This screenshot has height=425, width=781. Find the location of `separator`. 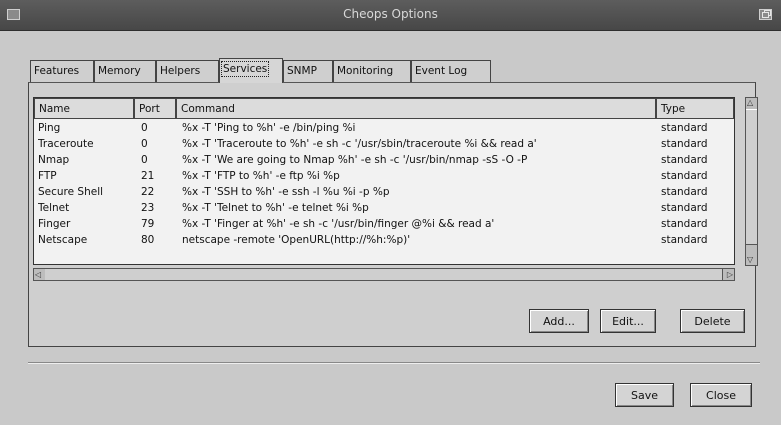

separator is located at coordinates (394, 363).